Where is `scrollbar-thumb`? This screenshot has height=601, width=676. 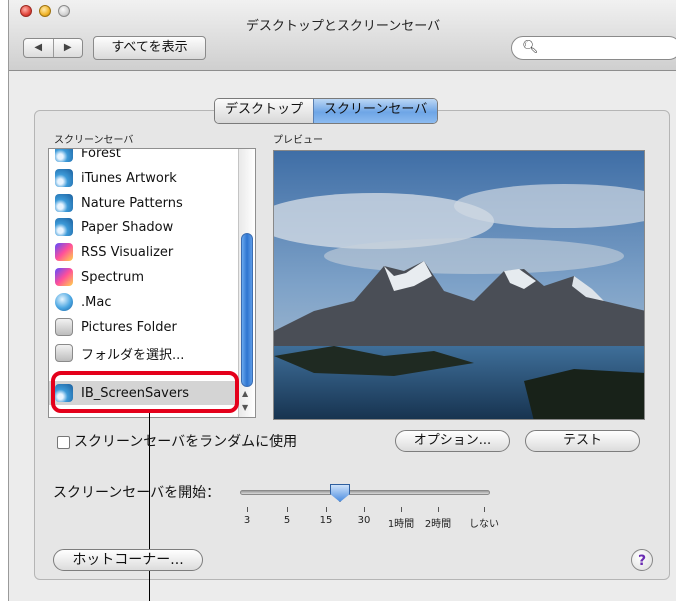 scrollbar-thumb is located at coordinates (247, 310).